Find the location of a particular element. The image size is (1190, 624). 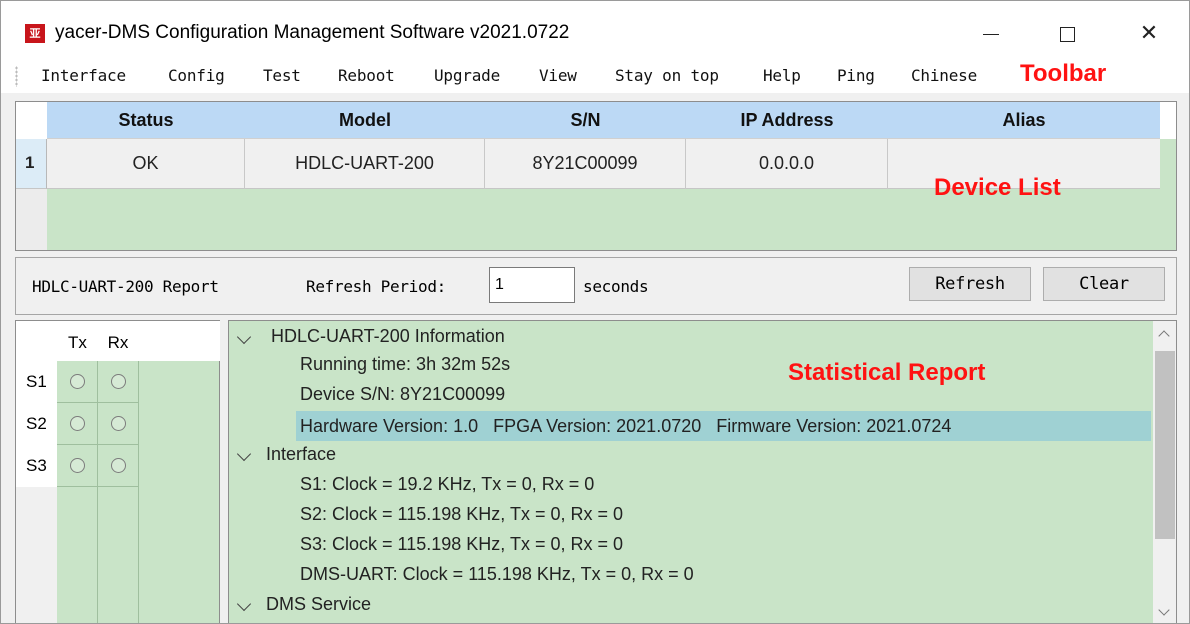

led-s1-tx is located at coordinates (77, 382).